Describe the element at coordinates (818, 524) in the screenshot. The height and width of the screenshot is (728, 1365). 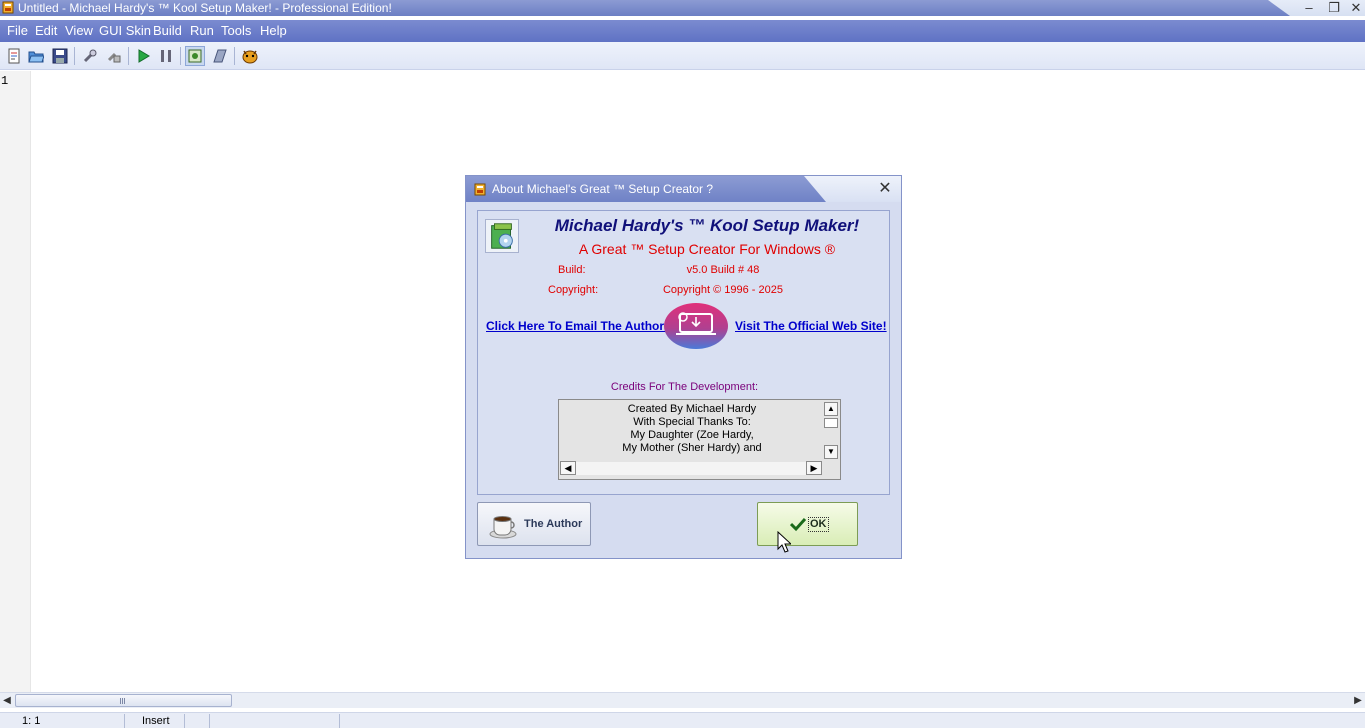
I see `ok-label: OK` at that location.